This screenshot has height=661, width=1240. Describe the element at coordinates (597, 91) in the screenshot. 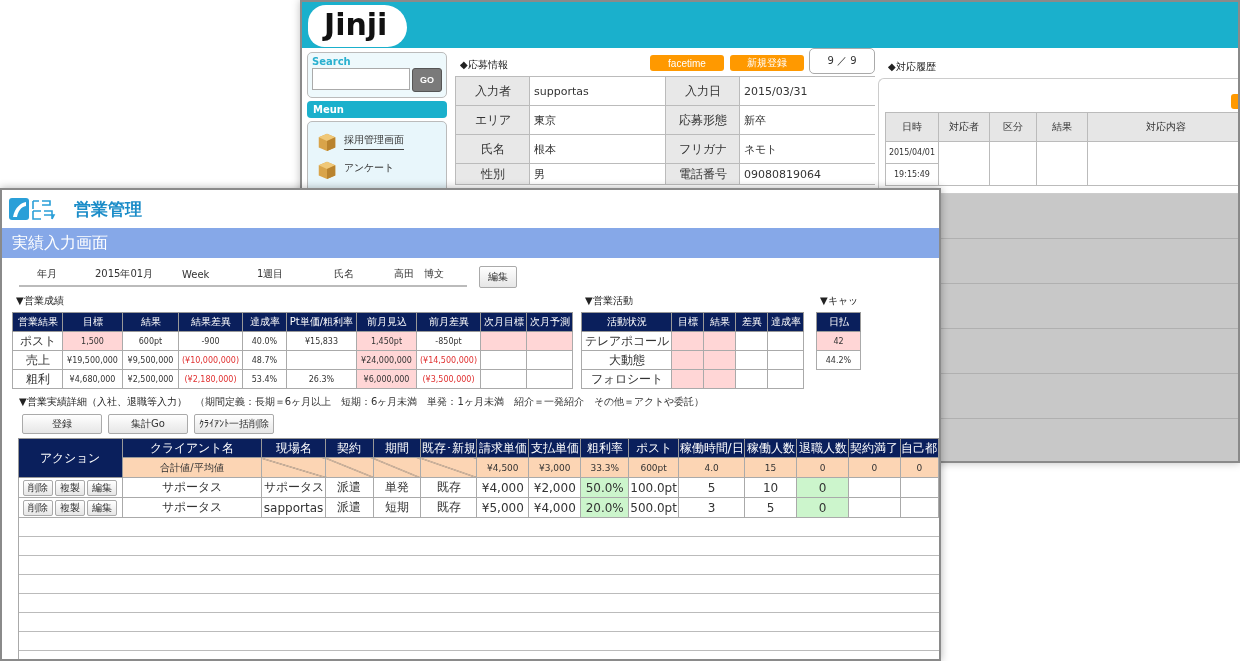

I see `field-value: supportas` at that location.